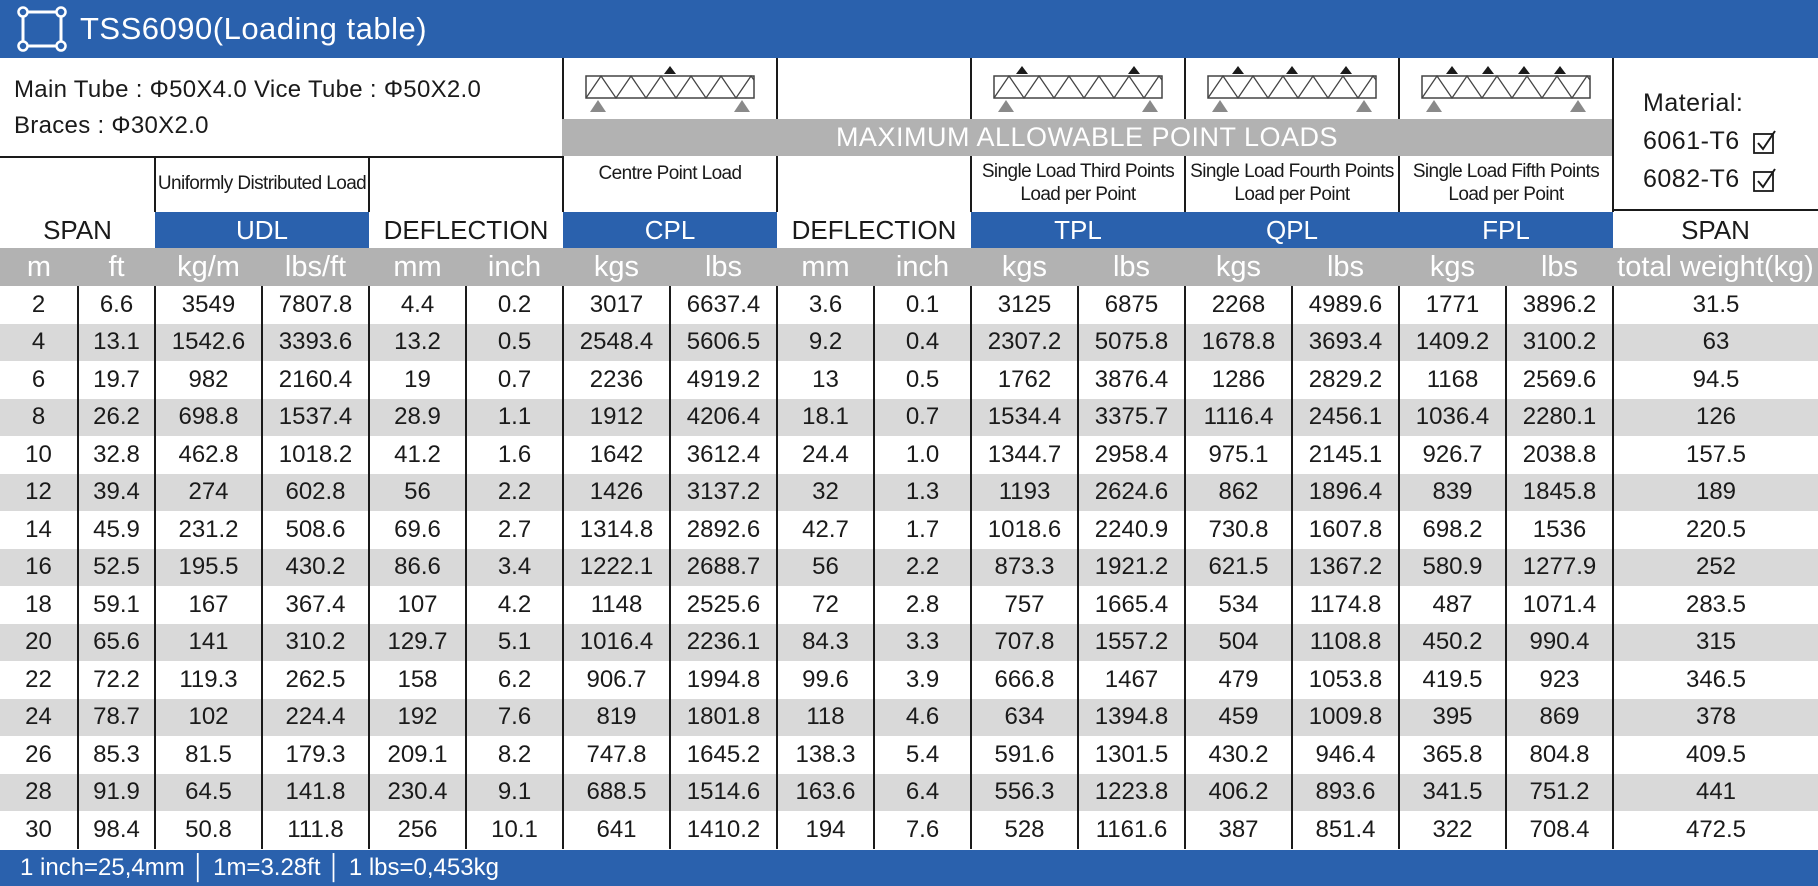  What do you see at coordinates (1024, 642) in the screenshot?
I see `table-cell: 707.8` at bounding box center [1024, 642].